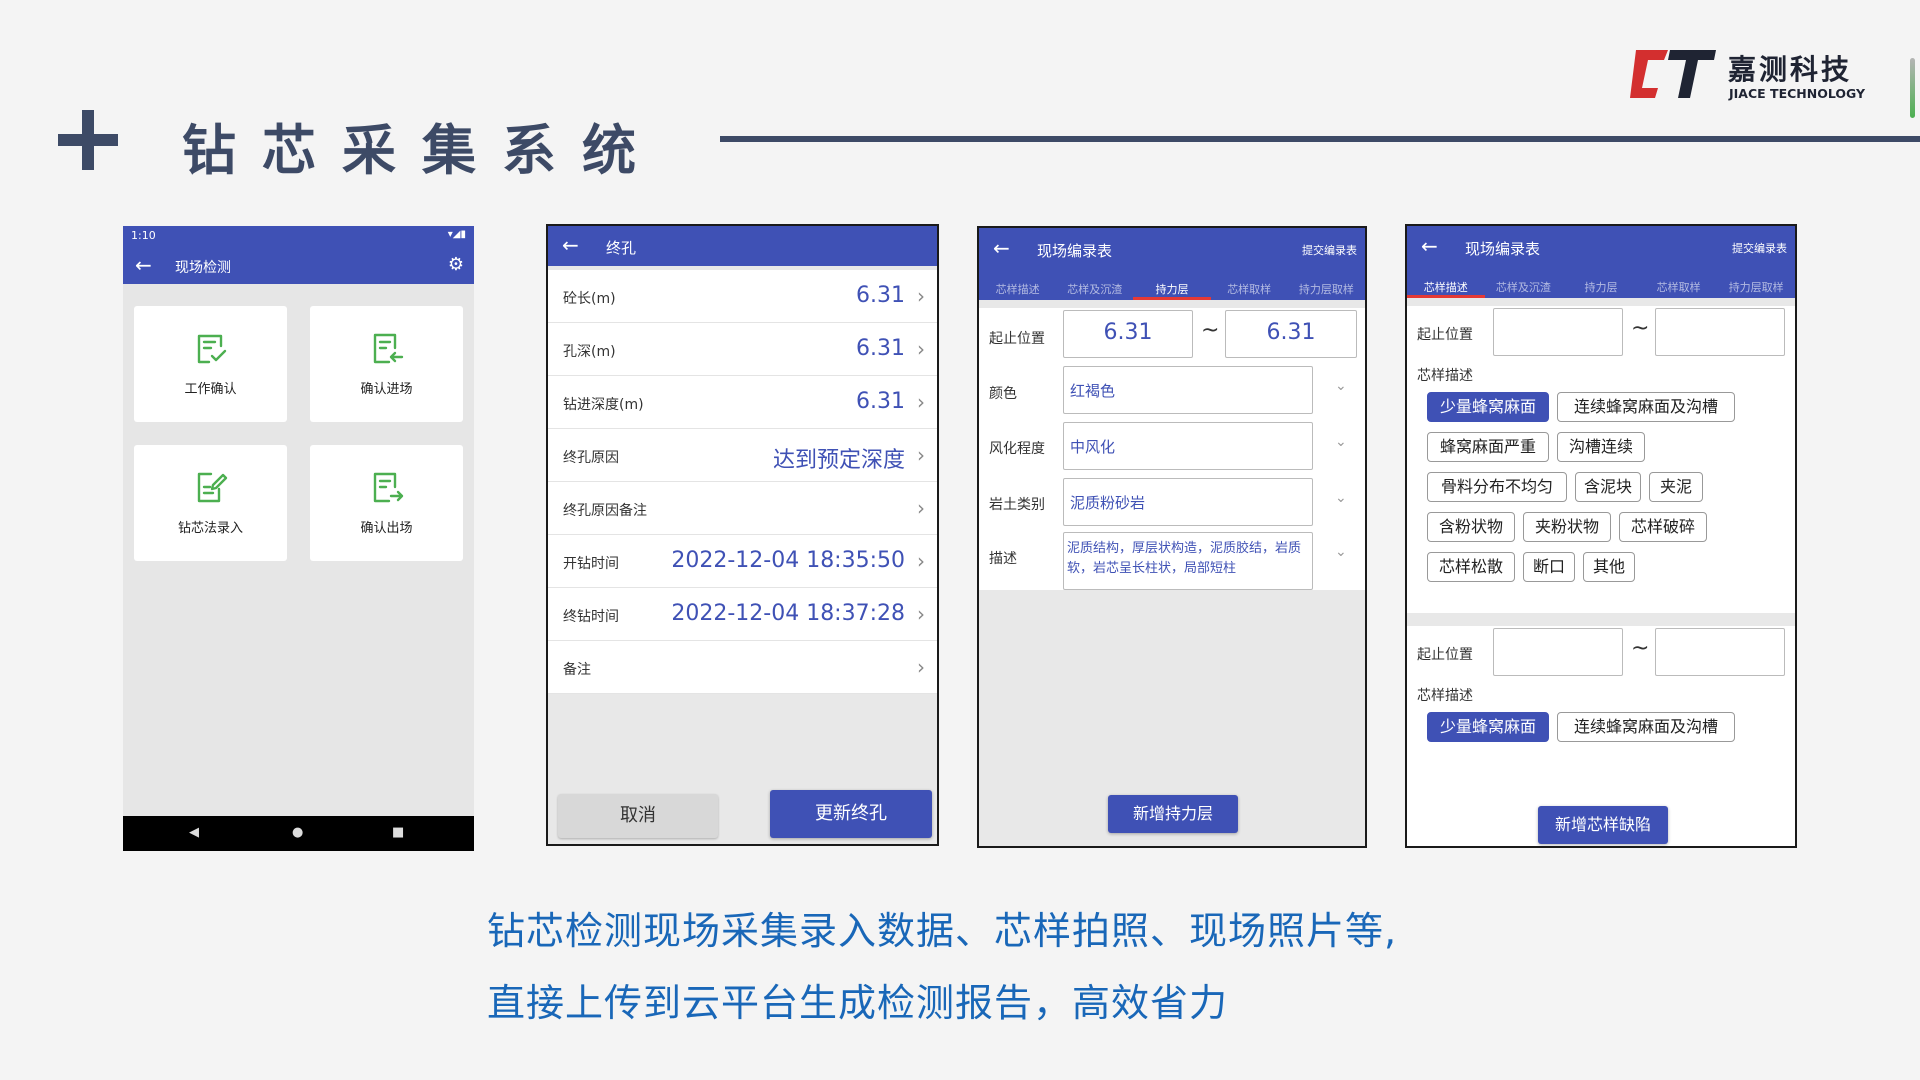 This screenshot has height=1080, width=1920. What do you see at coordinates (591, 458) in the screenshot?
I see `row-label: 终孔原因` at bounding box center [591, 458].